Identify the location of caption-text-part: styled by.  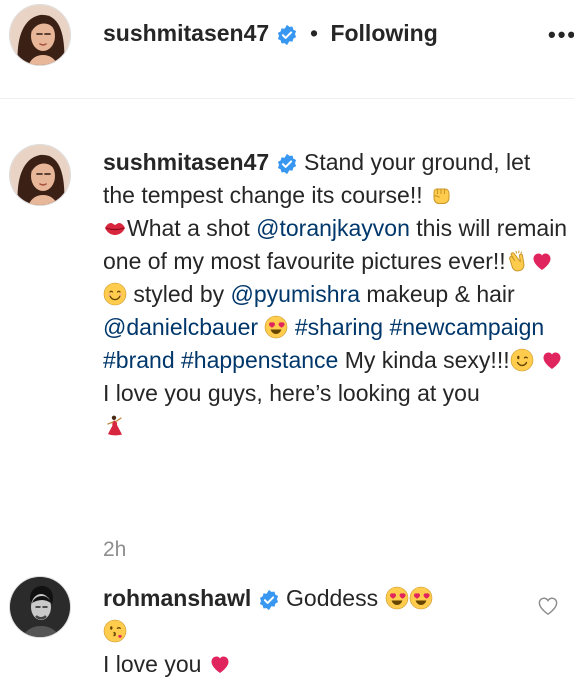
(179, 294).